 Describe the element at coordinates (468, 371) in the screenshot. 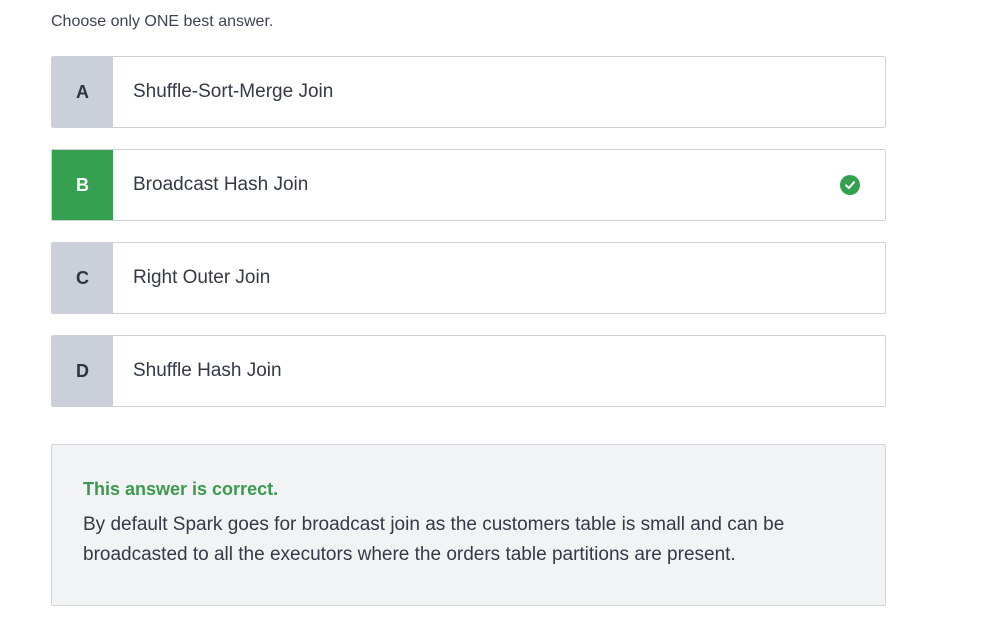

I see `option-d: D Shuffle Hash Join` at that location.